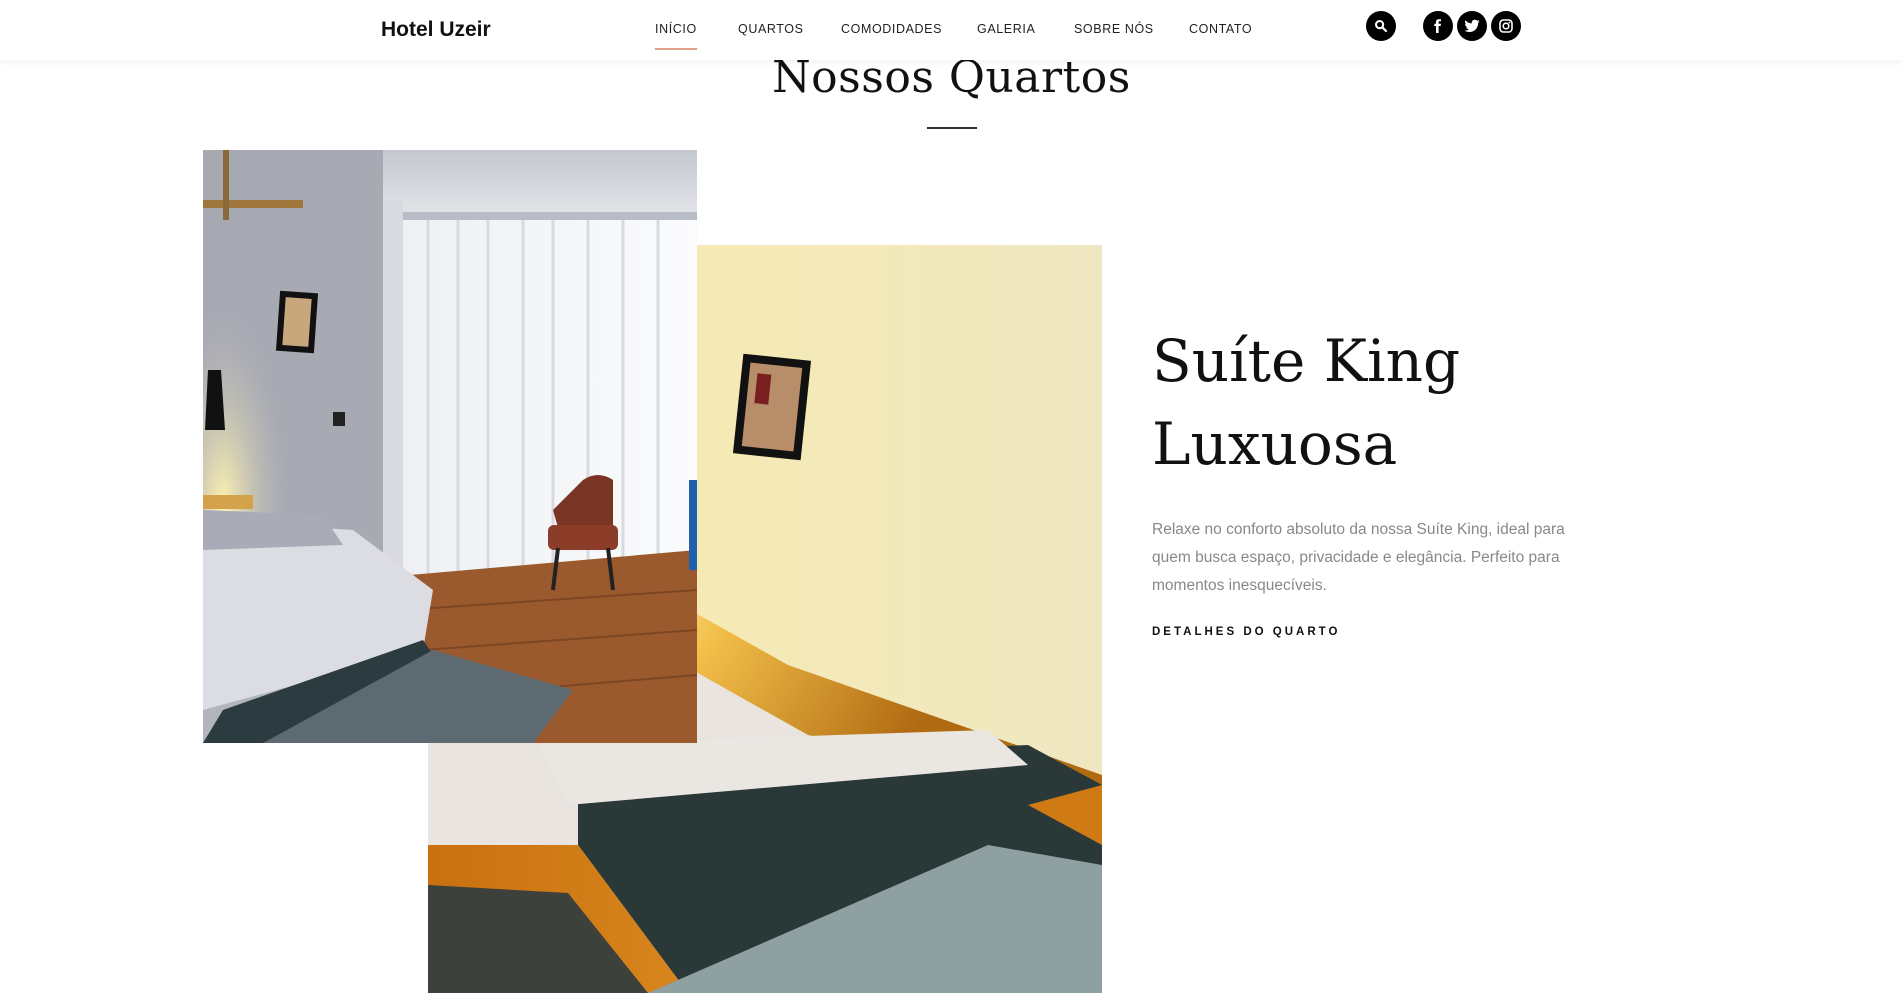 This screenshot has height=993, width=1903. Describe the element at coordinates (436, 30) in the screenshot. I see `brand-logo: Hotel Uzeir` at that location.